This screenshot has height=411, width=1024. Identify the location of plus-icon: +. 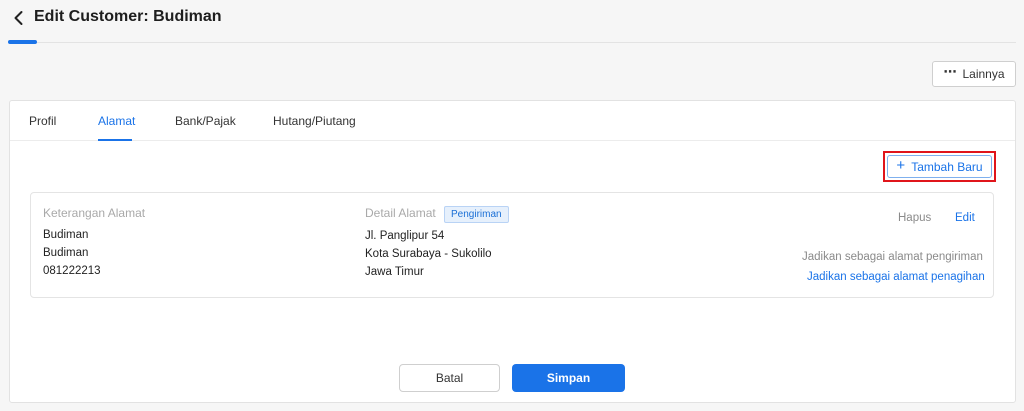
(901, 165).